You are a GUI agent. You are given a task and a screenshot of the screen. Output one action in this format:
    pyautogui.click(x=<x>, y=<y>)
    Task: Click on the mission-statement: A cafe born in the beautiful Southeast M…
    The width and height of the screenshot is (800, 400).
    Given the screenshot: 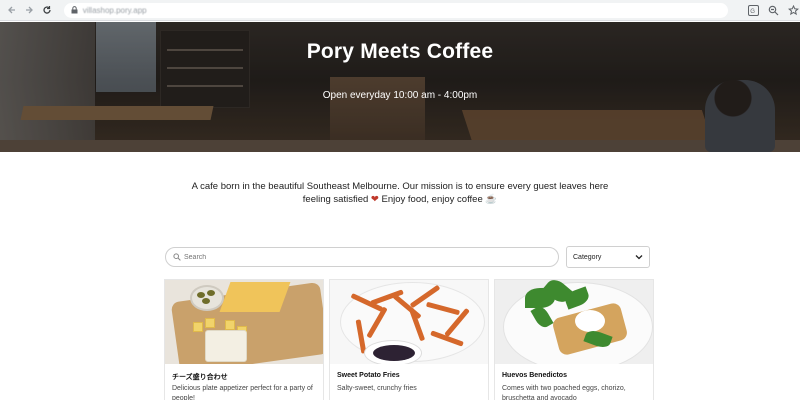 What is the action you would take?
    pyautogui.click(x=400, y=193)
    